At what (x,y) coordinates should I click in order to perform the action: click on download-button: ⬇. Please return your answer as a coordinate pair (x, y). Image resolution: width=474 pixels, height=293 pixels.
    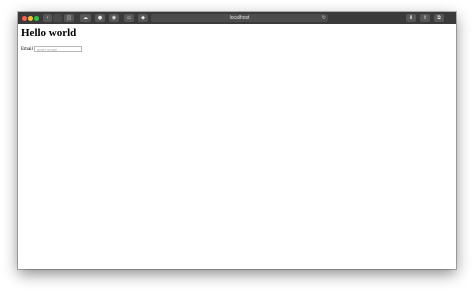
    Looking at the image, I should click on (411, 18).